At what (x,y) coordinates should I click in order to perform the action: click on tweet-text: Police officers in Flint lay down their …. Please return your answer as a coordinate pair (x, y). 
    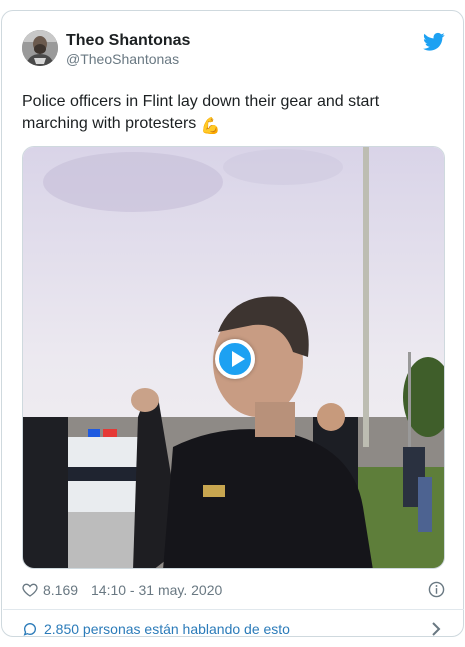
    Looking at the image, I should click on (232, 114).